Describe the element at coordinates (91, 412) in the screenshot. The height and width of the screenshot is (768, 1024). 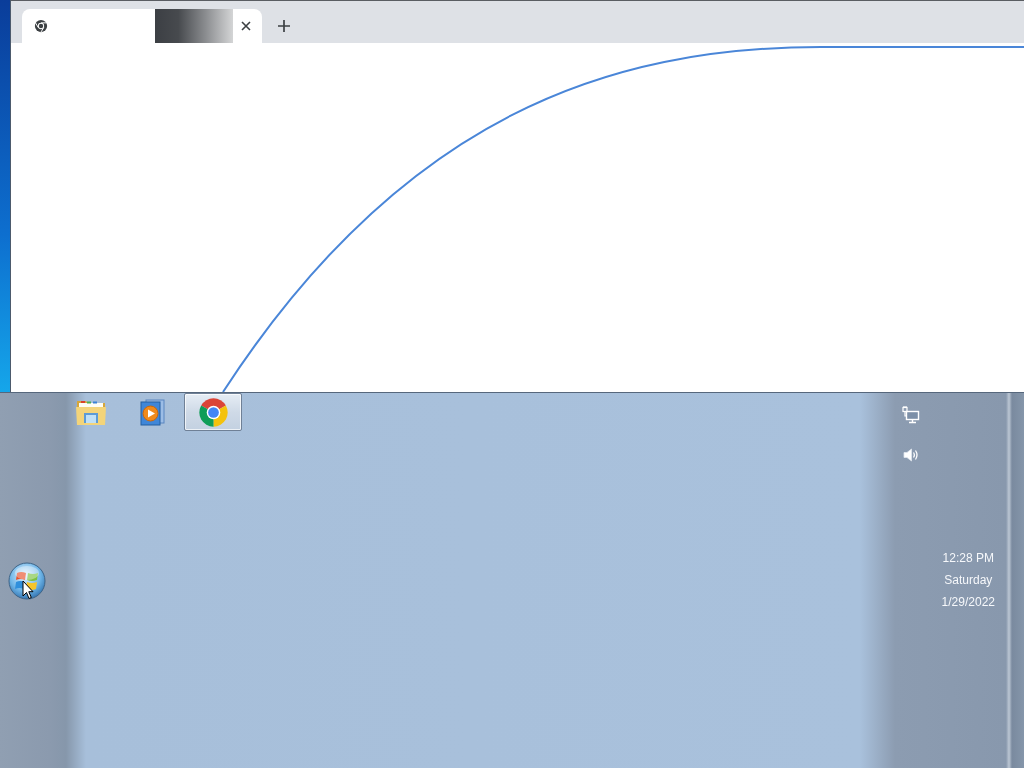
I see `folder-icon` at that location.